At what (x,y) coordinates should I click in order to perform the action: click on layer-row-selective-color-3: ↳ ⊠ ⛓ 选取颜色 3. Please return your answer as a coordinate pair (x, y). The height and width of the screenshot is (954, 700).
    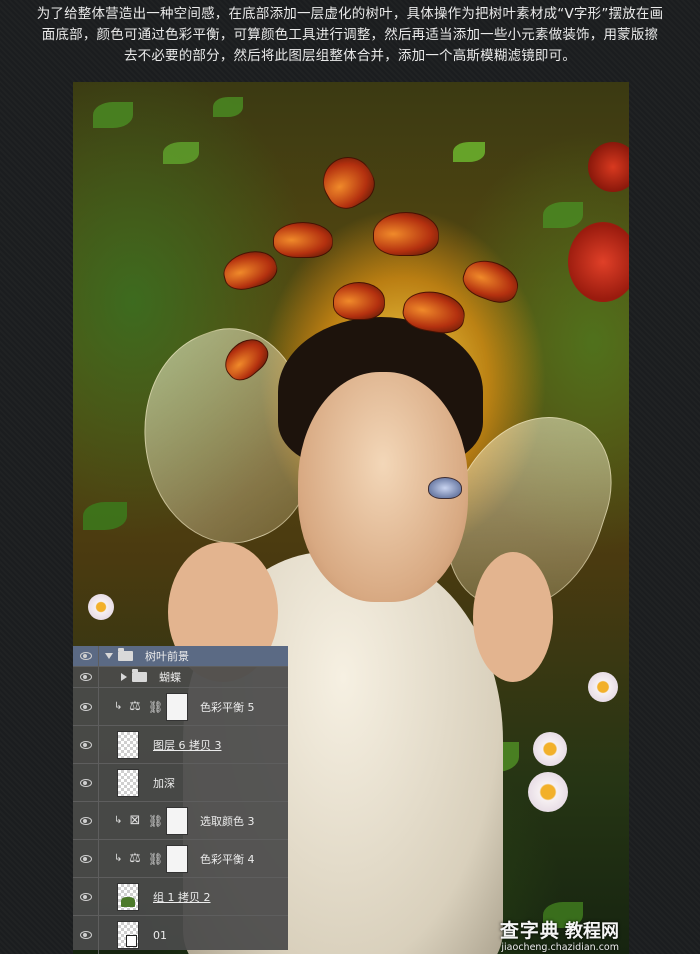
    Looking at the image, I should click on (180, 821).